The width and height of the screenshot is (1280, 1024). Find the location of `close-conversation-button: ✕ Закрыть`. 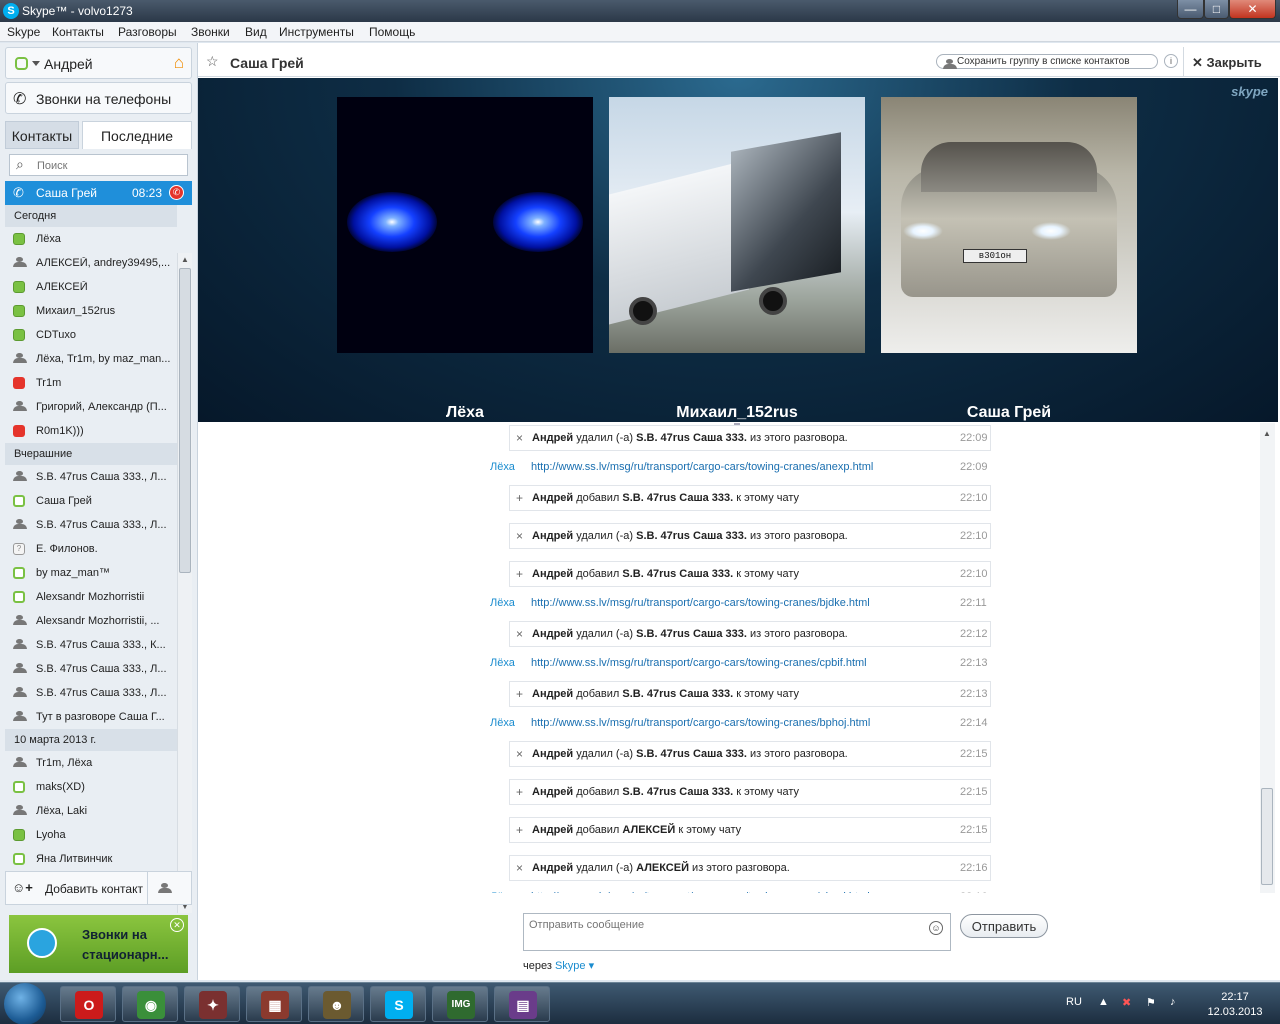

close-conversation-button: ✕ Закрыть is located at coordinates (1227, 63).